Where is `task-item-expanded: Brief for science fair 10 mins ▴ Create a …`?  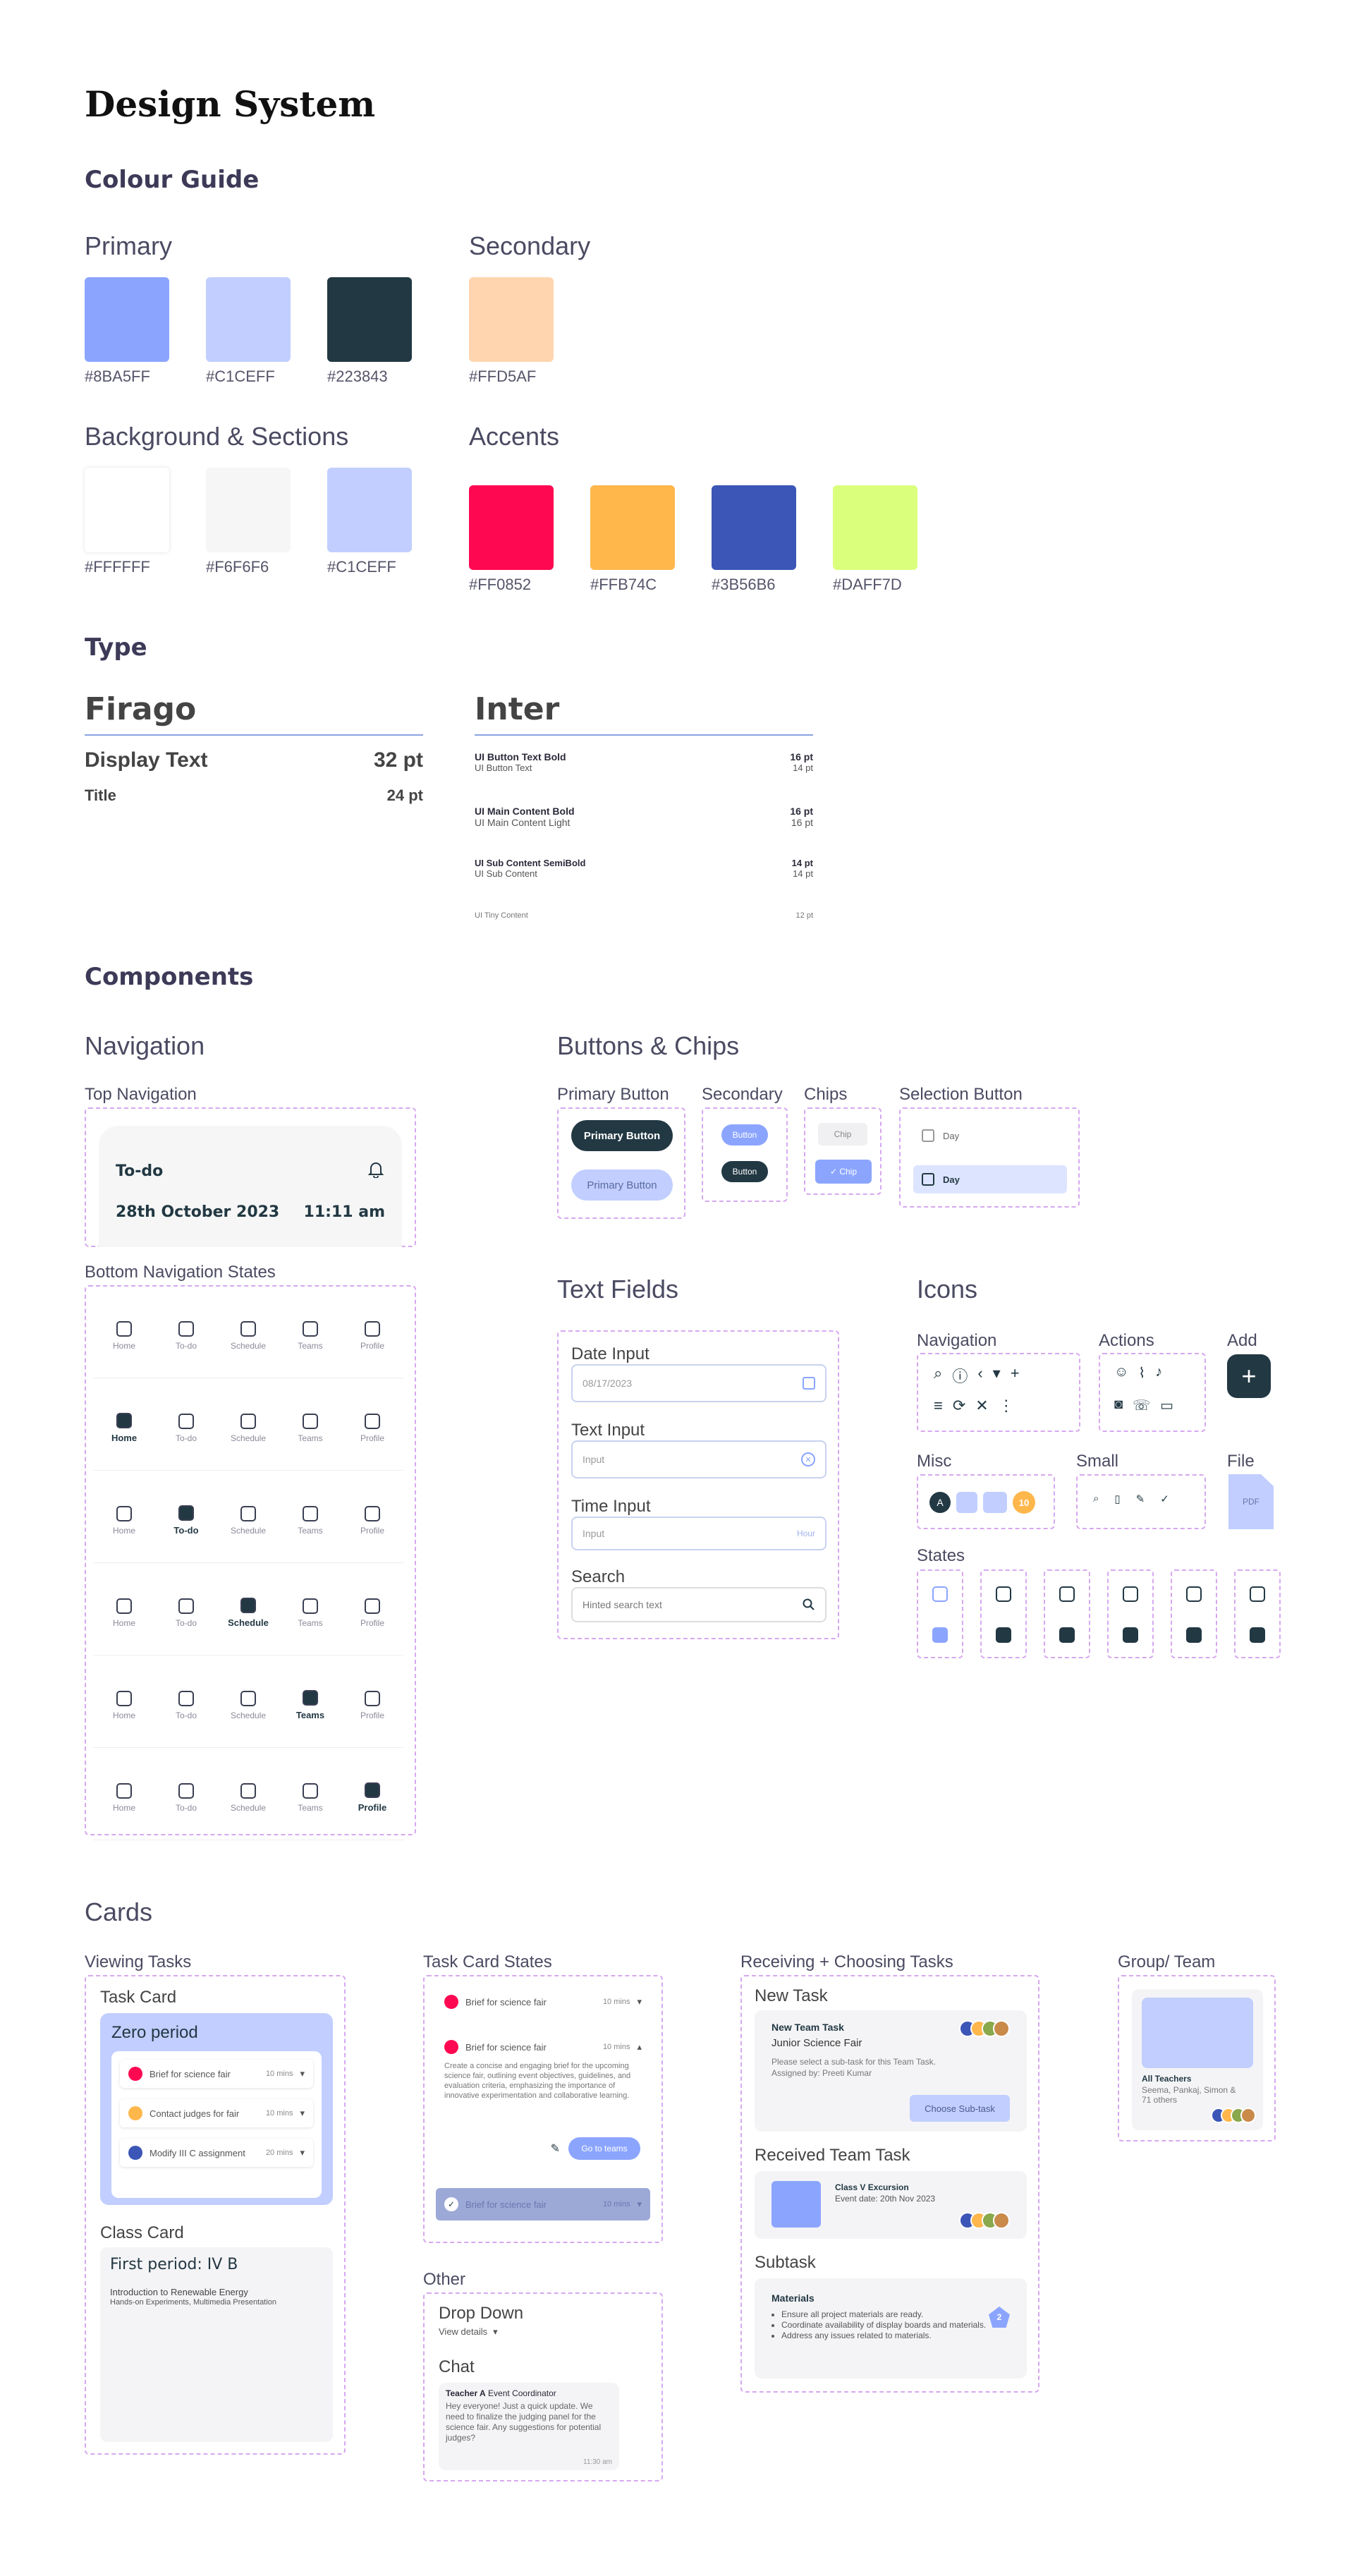 task-item-expanded: Brief for science fair 10 mins ▴ Create a … is located at coordinates (543, 2096).